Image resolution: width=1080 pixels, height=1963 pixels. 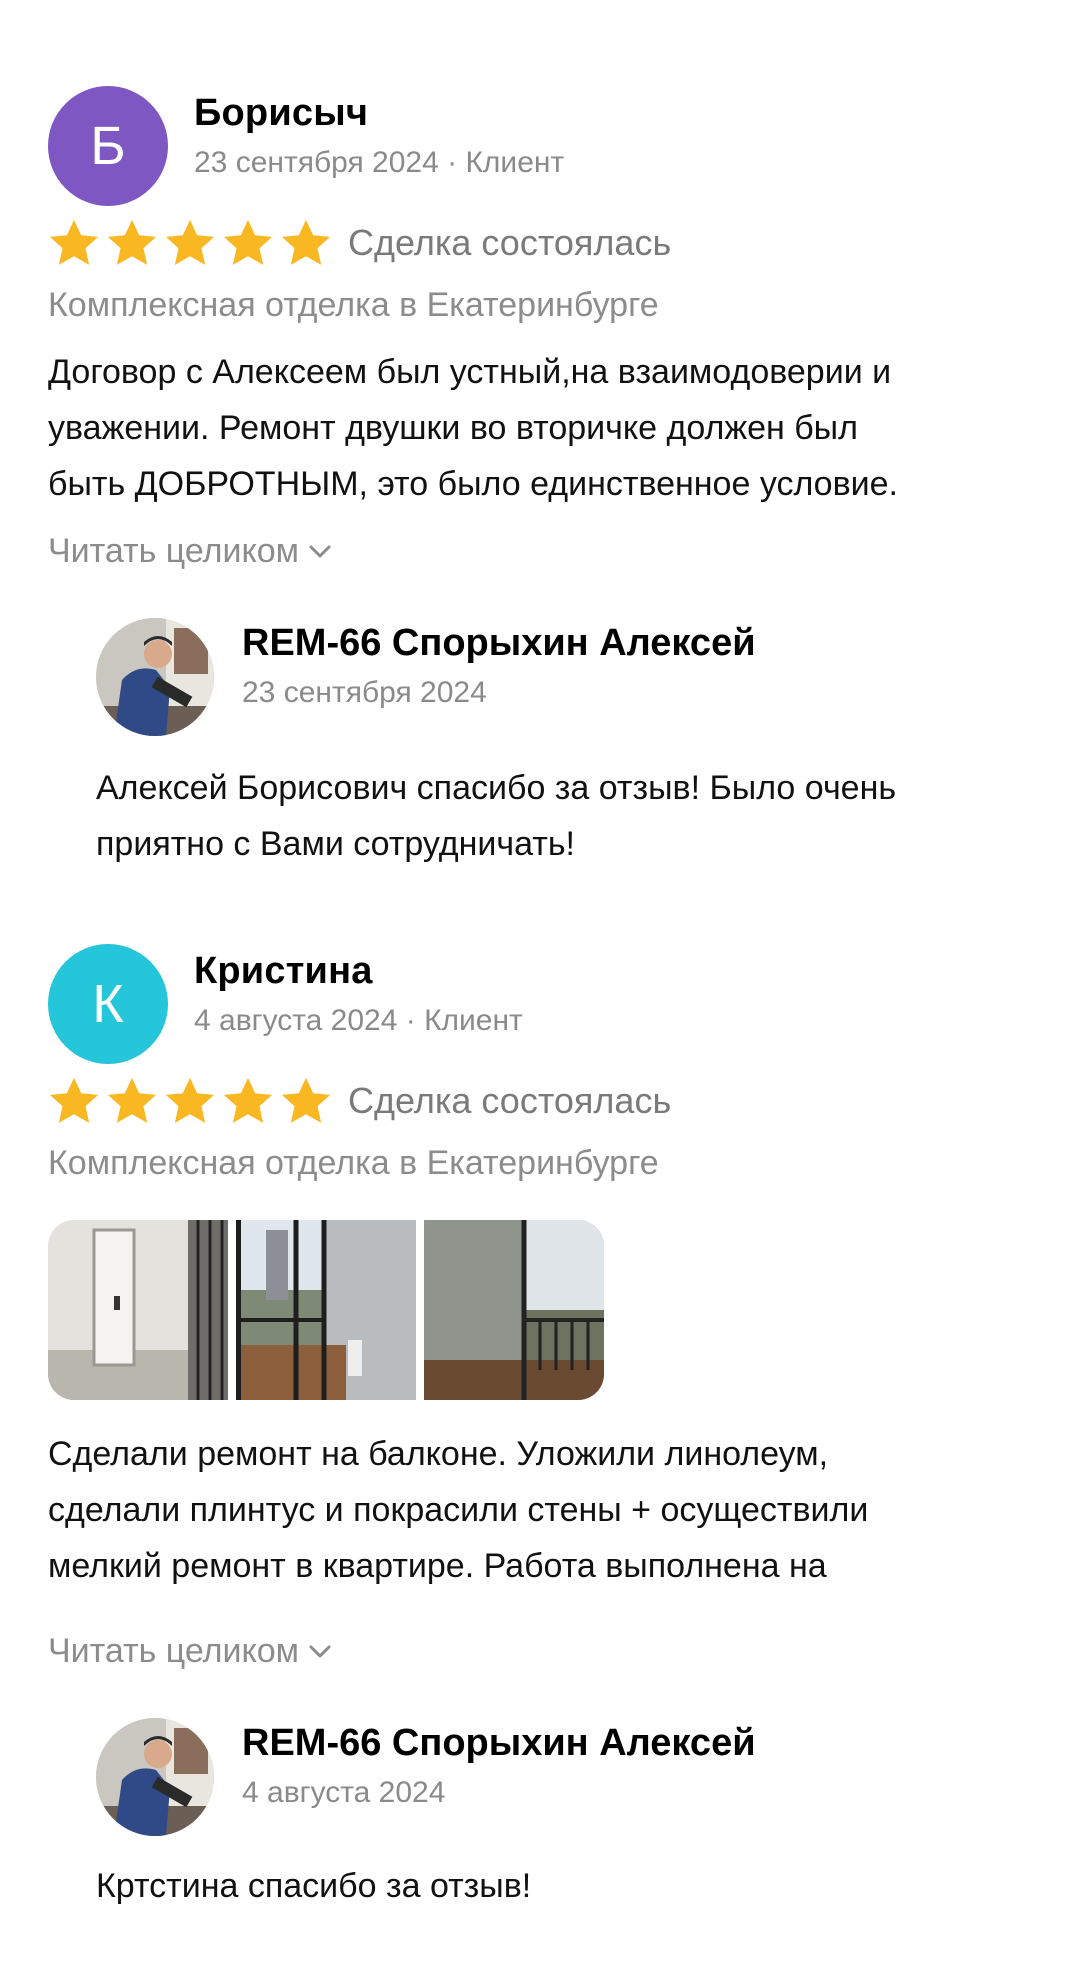 What do you see at coordinates (283, 971) in the screenshot?
I see `review-author: Кристина` at bounding box center [283, 971].